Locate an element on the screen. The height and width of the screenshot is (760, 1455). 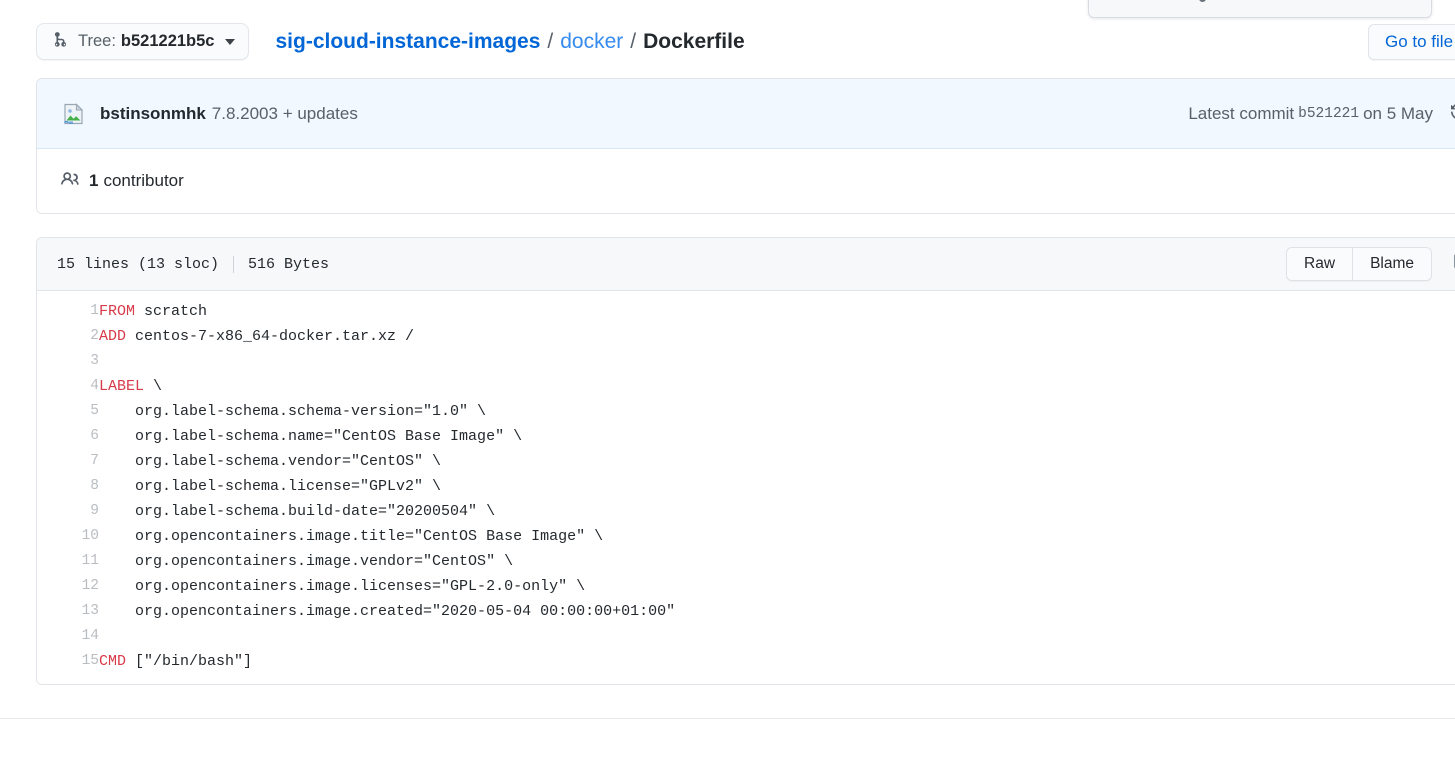
contributors-bar: 1 contributor is located at coordinates (746, 181).